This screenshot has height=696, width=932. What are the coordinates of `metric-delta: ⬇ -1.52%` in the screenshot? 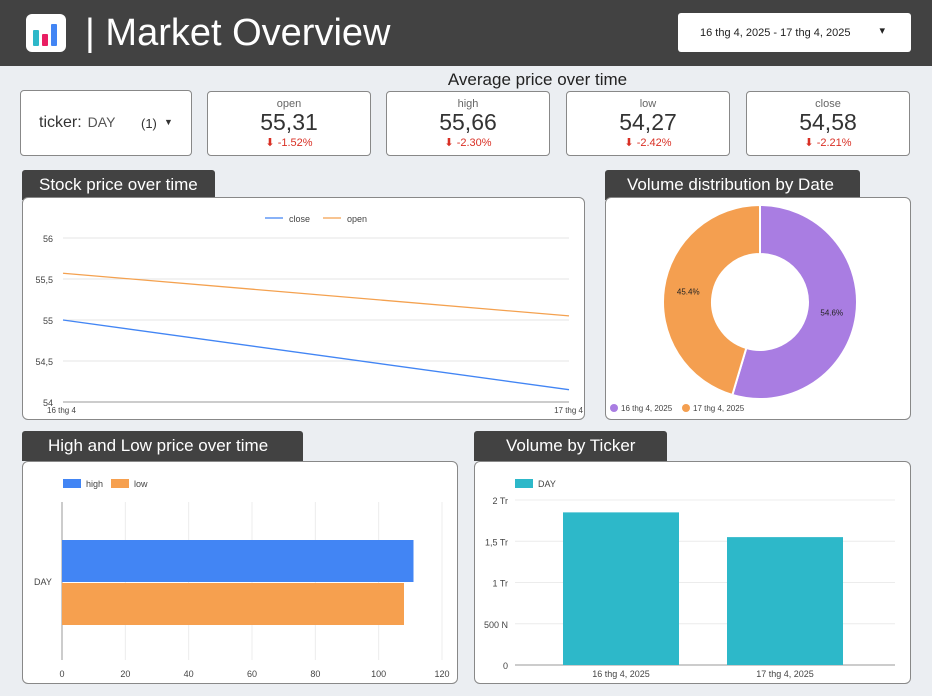 It's located at (289, 142).